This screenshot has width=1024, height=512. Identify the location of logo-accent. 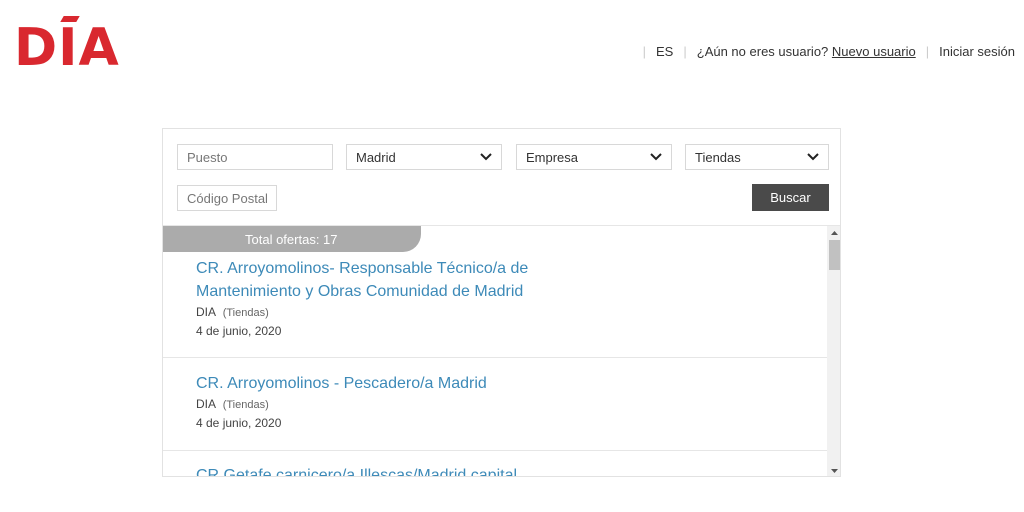
(70, 19).